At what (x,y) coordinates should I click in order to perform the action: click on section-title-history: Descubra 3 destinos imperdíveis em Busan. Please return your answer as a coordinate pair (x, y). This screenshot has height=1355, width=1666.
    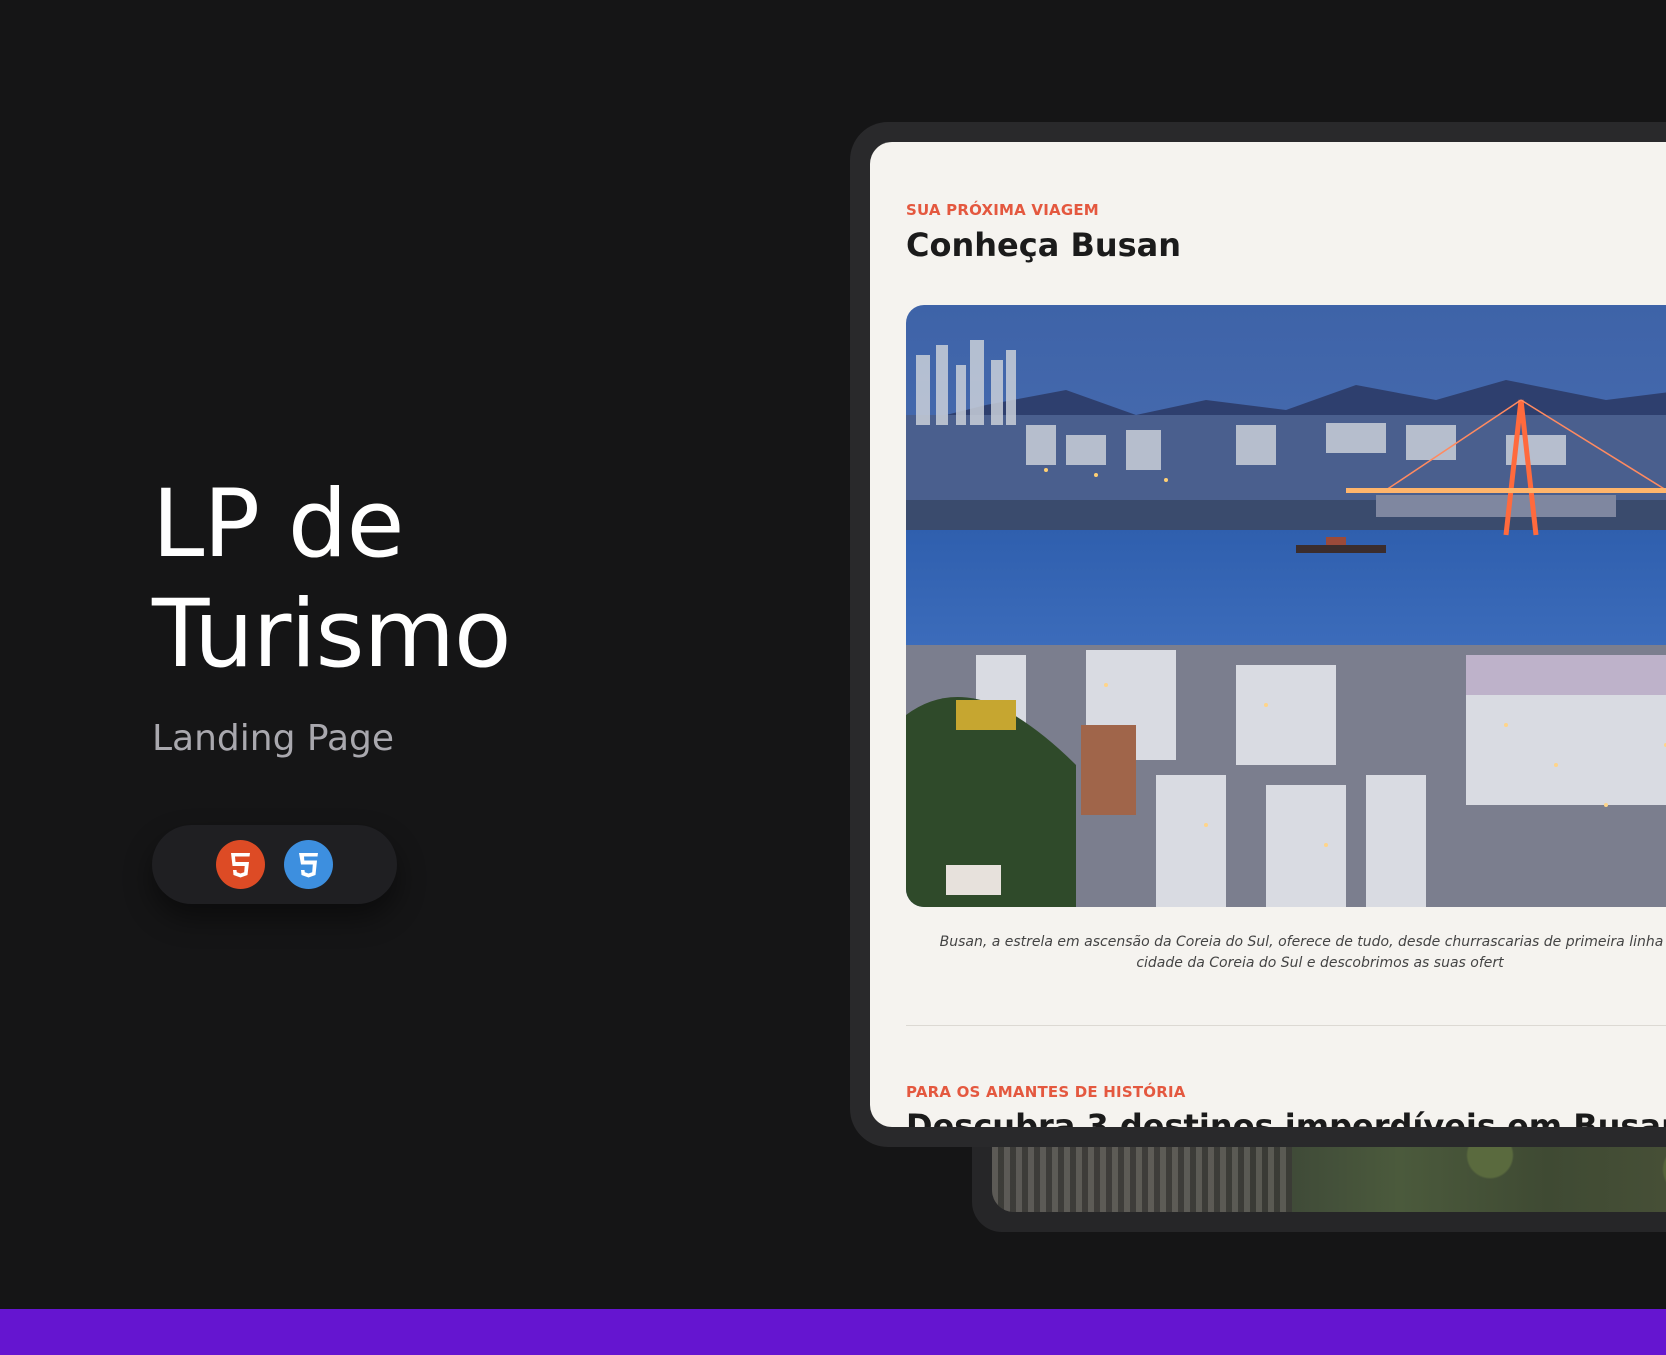
    Looking at the image, I should click on (1286, 1117).